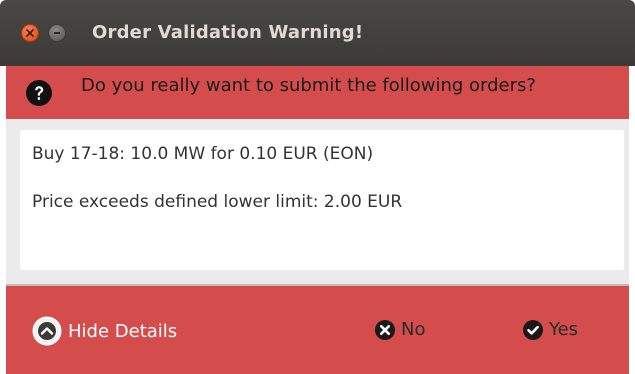  I want to click on x-circle-icon, so click(385, 329).